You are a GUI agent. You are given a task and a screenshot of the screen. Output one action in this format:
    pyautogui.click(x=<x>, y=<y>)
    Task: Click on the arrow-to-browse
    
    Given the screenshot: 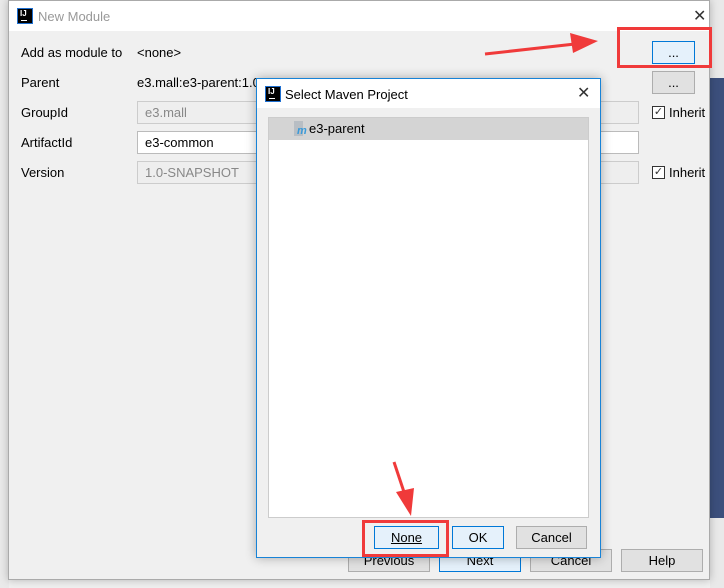 What is the action you would take?
    pyautogui.click(x=541, y=44)
    